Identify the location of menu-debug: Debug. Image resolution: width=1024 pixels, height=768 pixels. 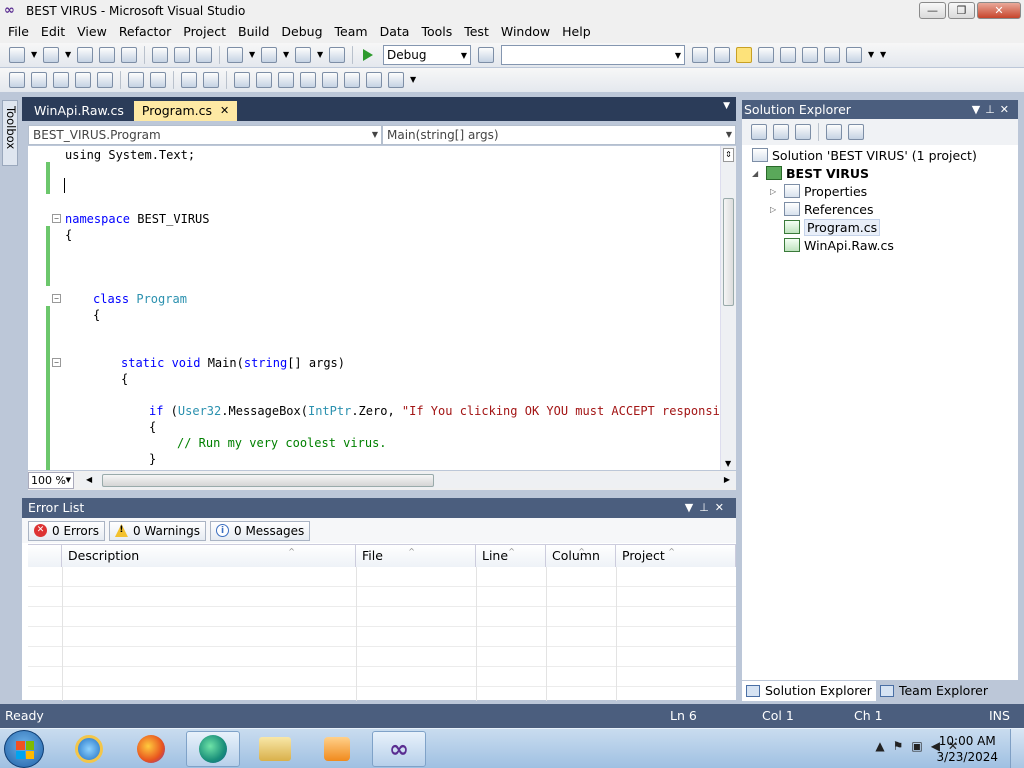
(301, 32).